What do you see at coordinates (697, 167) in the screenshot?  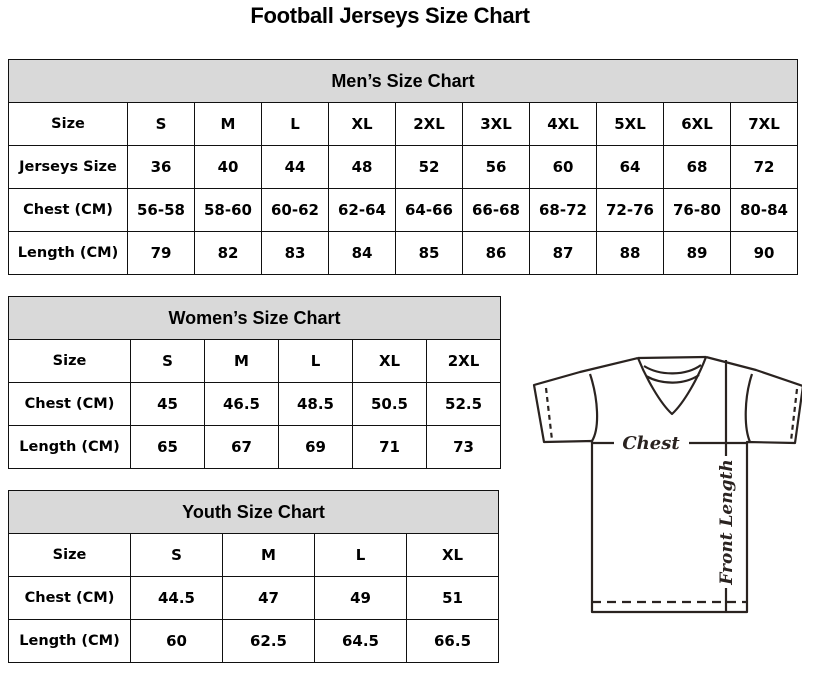 I see `table-cell: 68` at bounding box center [697, 167].